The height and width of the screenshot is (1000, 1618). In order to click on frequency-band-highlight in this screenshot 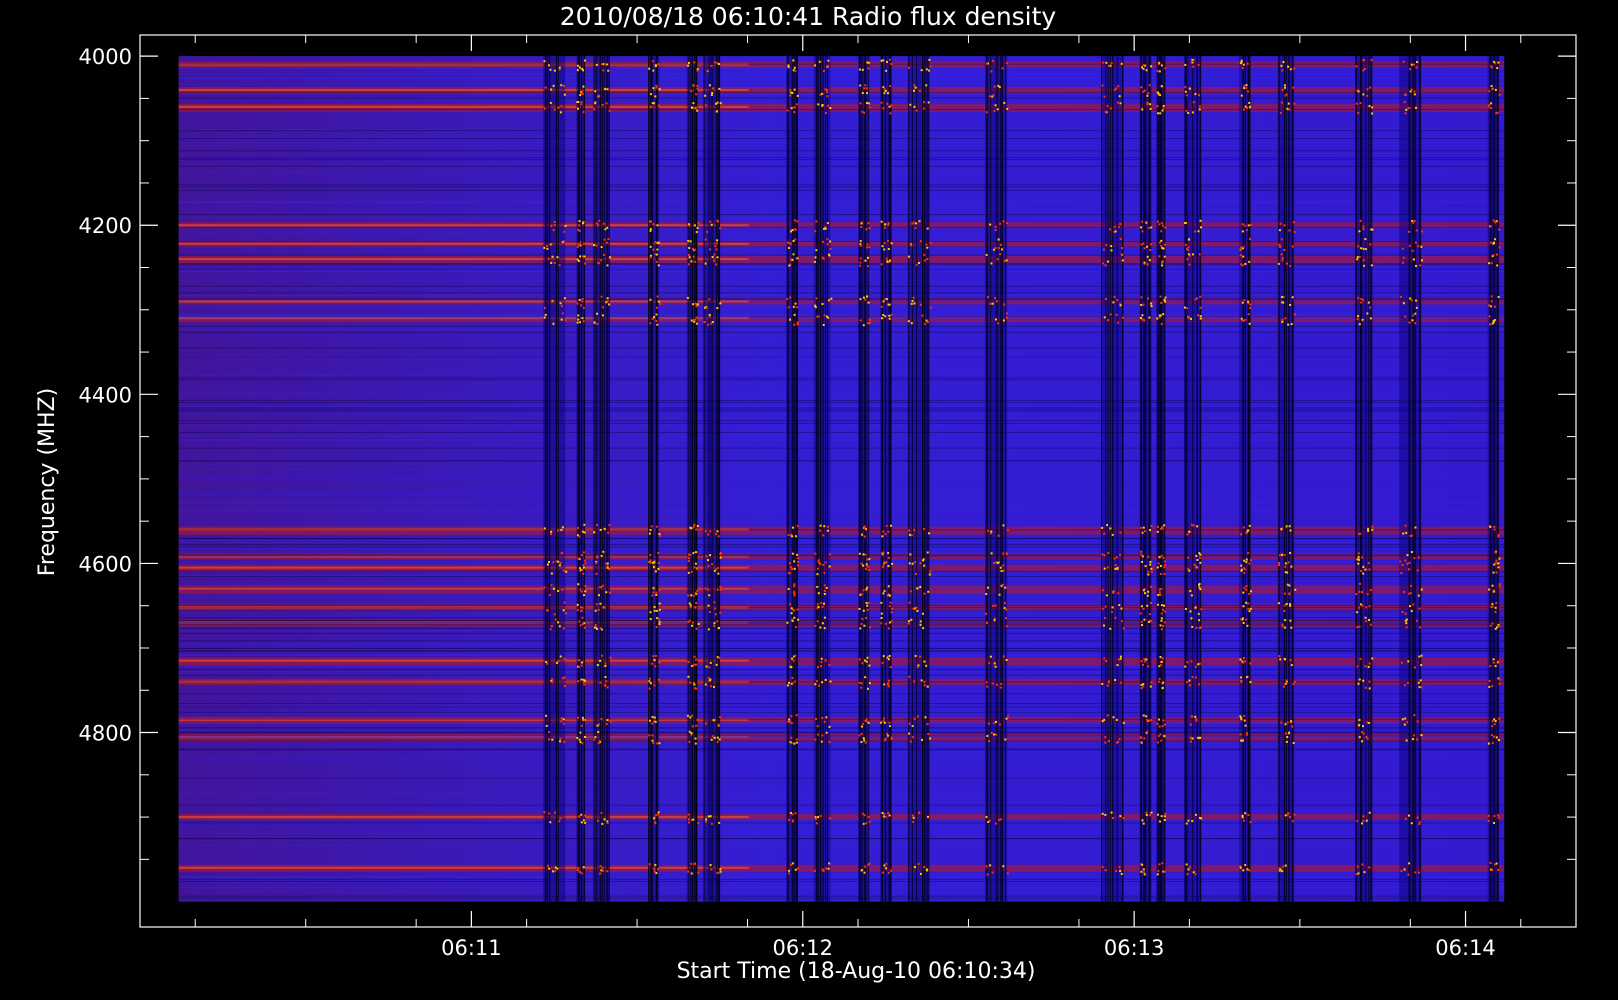, I will do `click(463, 89)`.